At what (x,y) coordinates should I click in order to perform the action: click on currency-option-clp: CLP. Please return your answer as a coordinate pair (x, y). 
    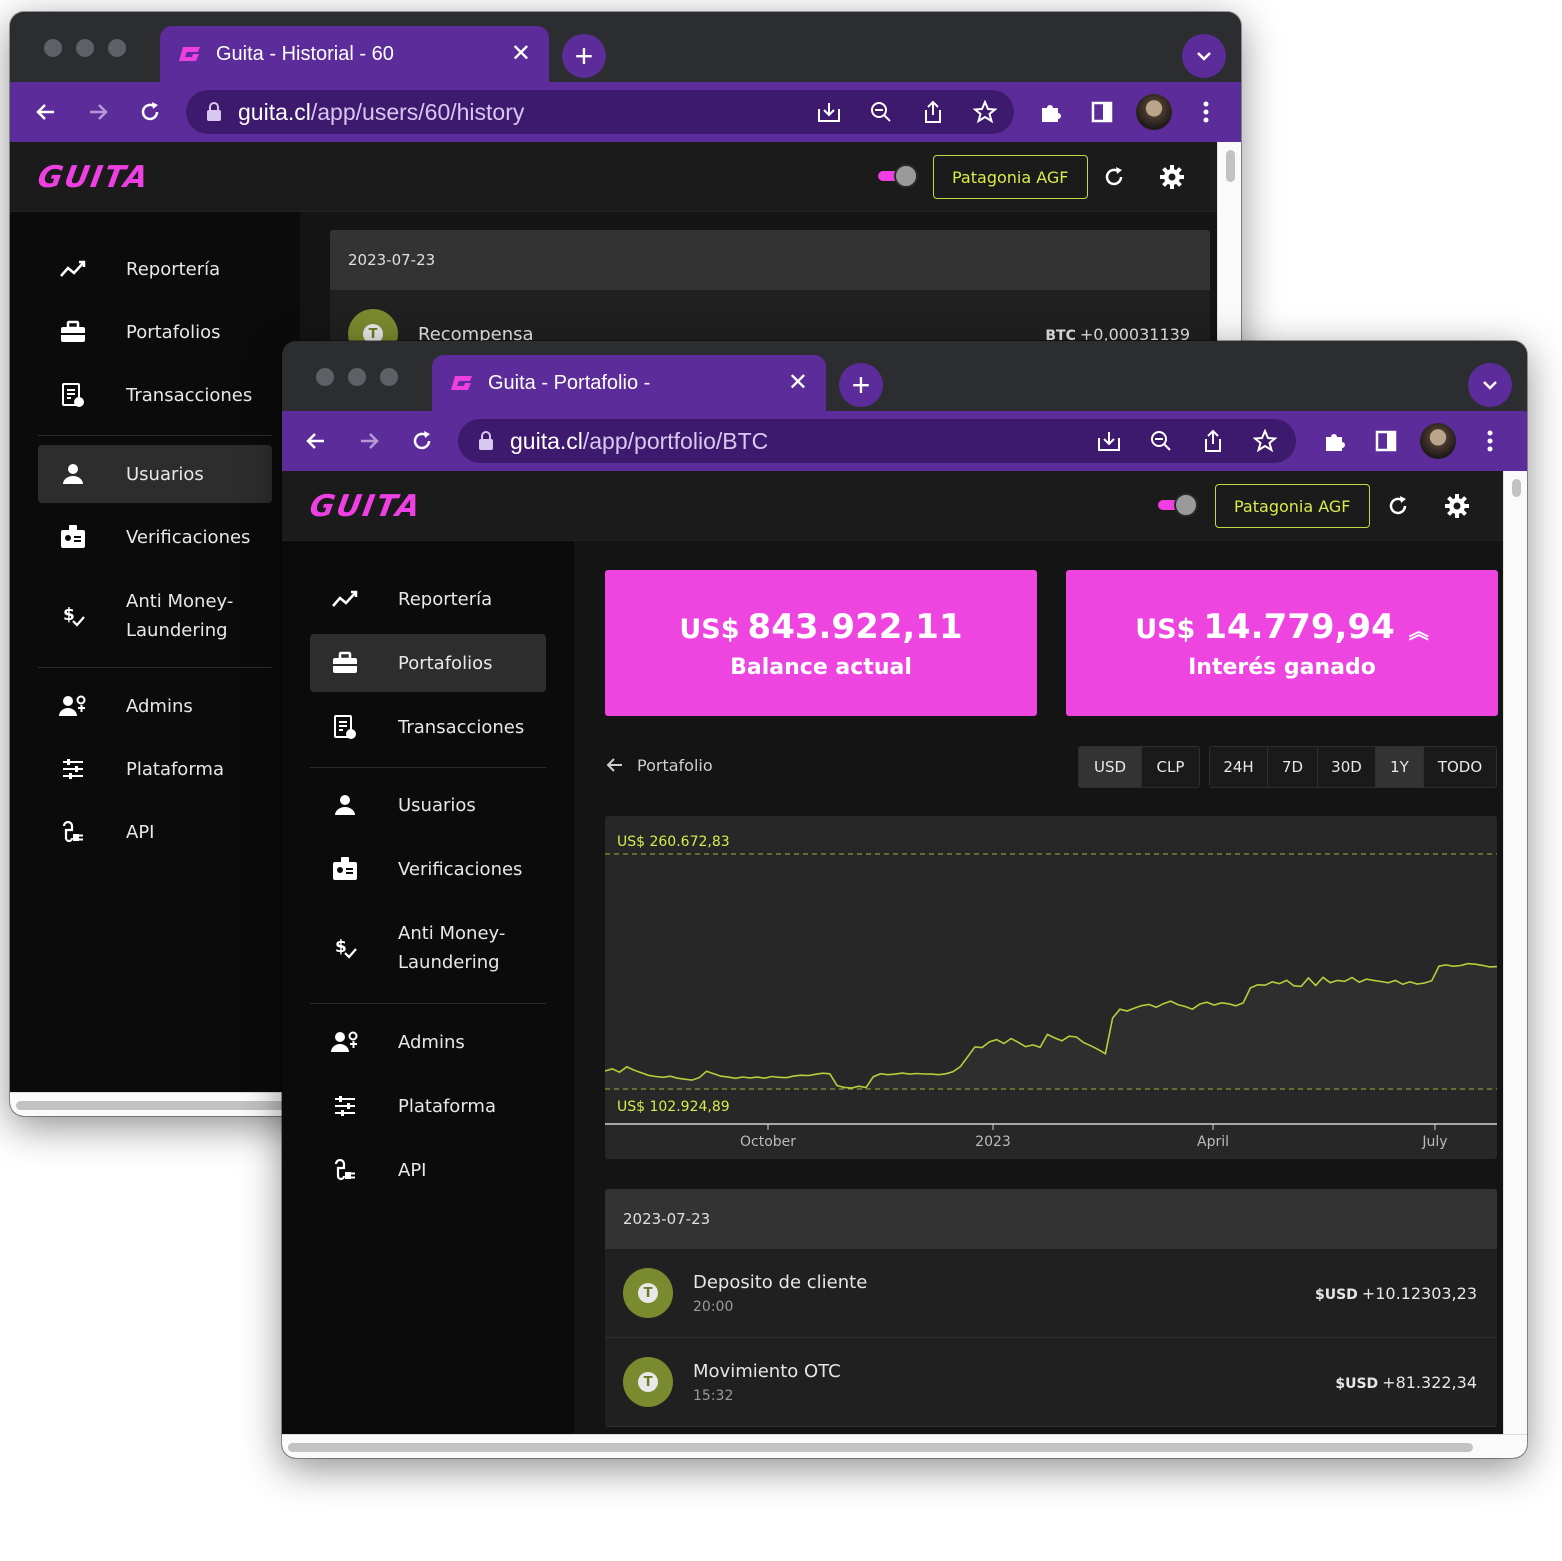
    Looking at the image, I should click on (1170, 767).